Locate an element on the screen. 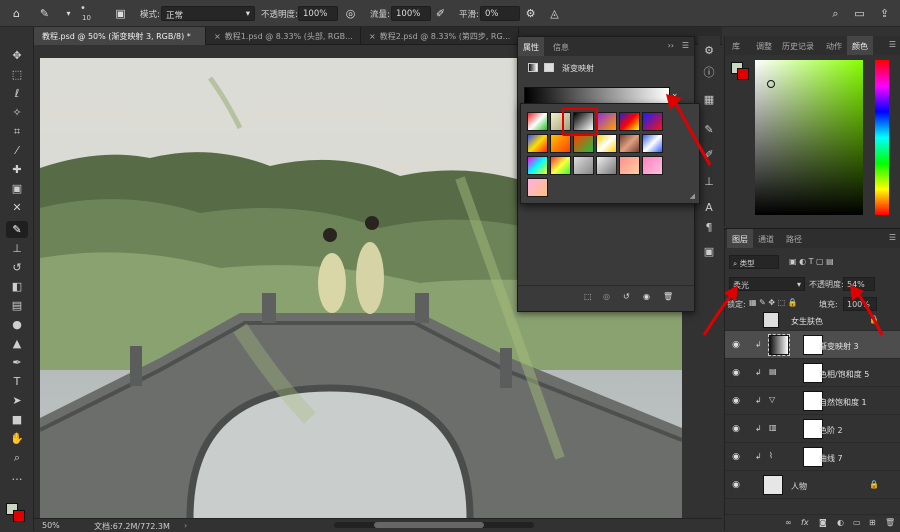 The height and width of the screenshot is (532, 900). grid-icon: ▦ is located at coordinates (709, 99).